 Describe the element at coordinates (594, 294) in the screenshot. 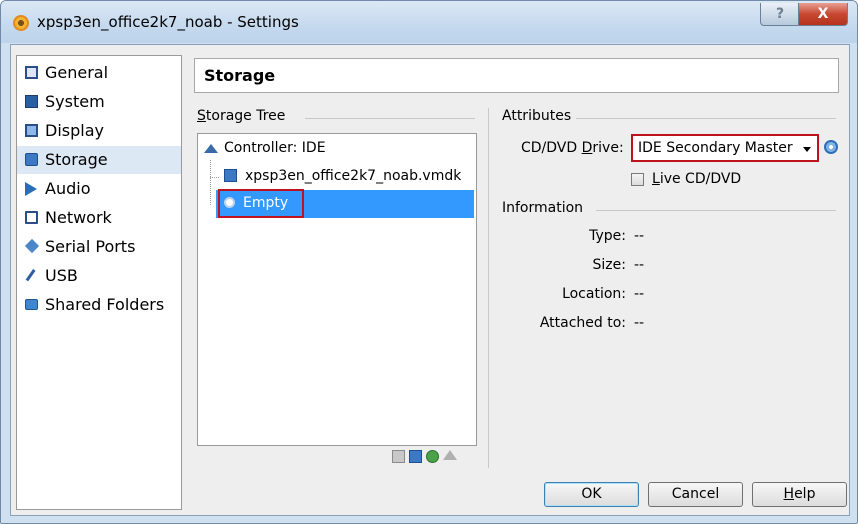

I see `info-location-label: Location:` at that location.